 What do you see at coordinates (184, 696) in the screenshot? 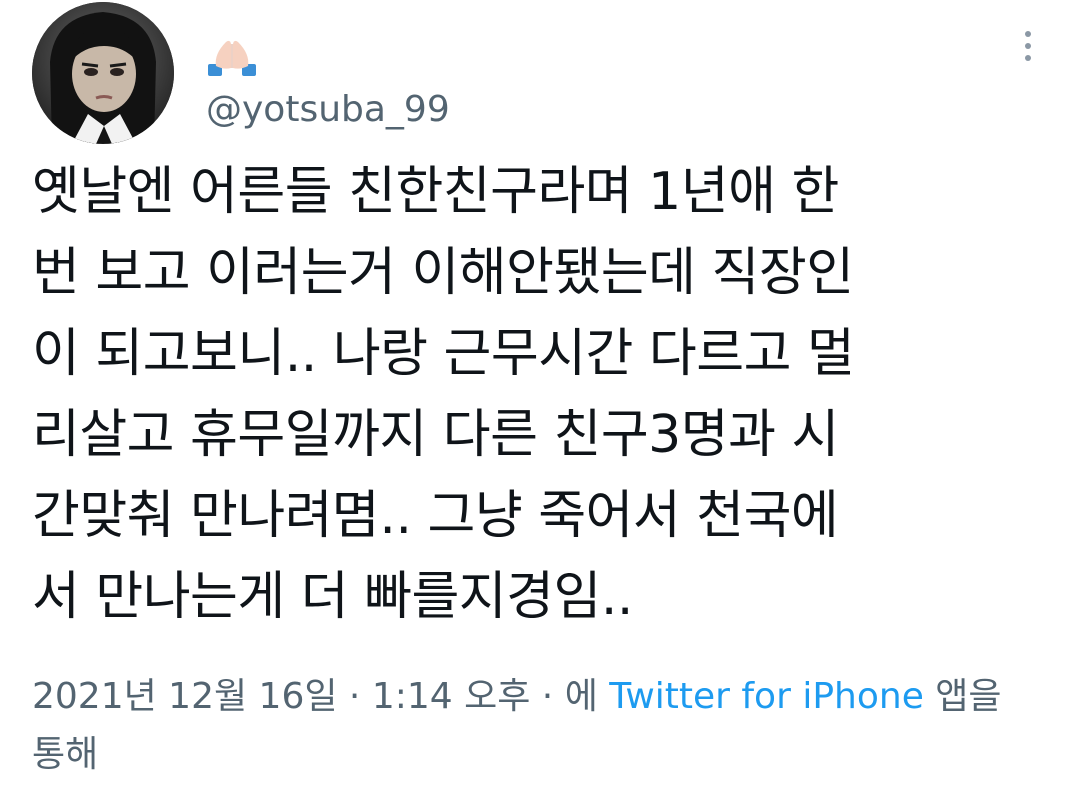
I see `tweet-date: 2021년 12월 16일` at bounding box center [184, 696].